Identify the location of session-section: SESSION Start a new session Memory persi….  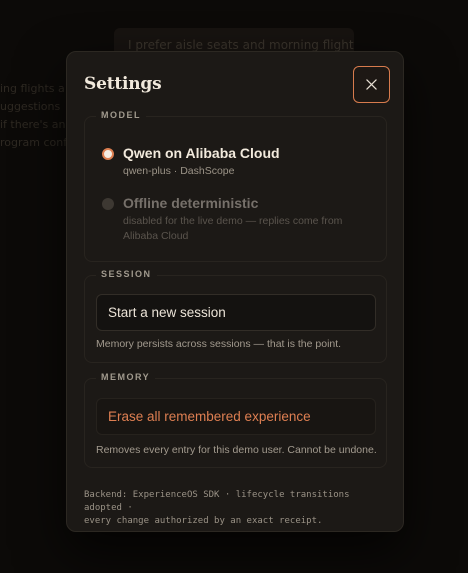
(235, 316).